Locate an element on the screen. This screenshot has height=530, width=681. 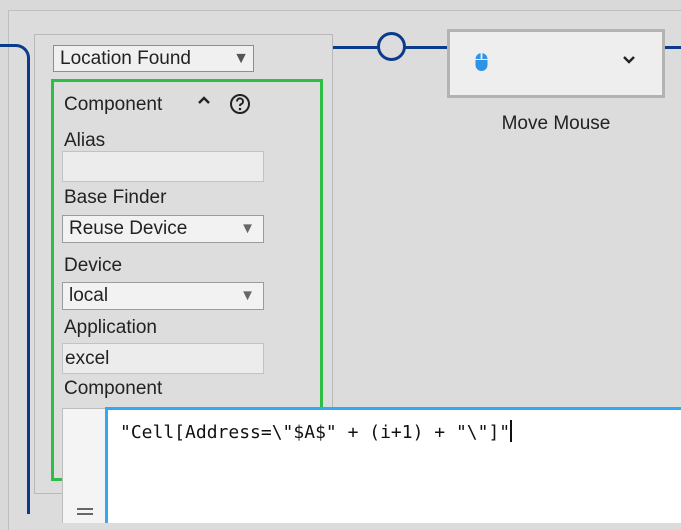
component-label: Component is located at coordinates (113, 388).